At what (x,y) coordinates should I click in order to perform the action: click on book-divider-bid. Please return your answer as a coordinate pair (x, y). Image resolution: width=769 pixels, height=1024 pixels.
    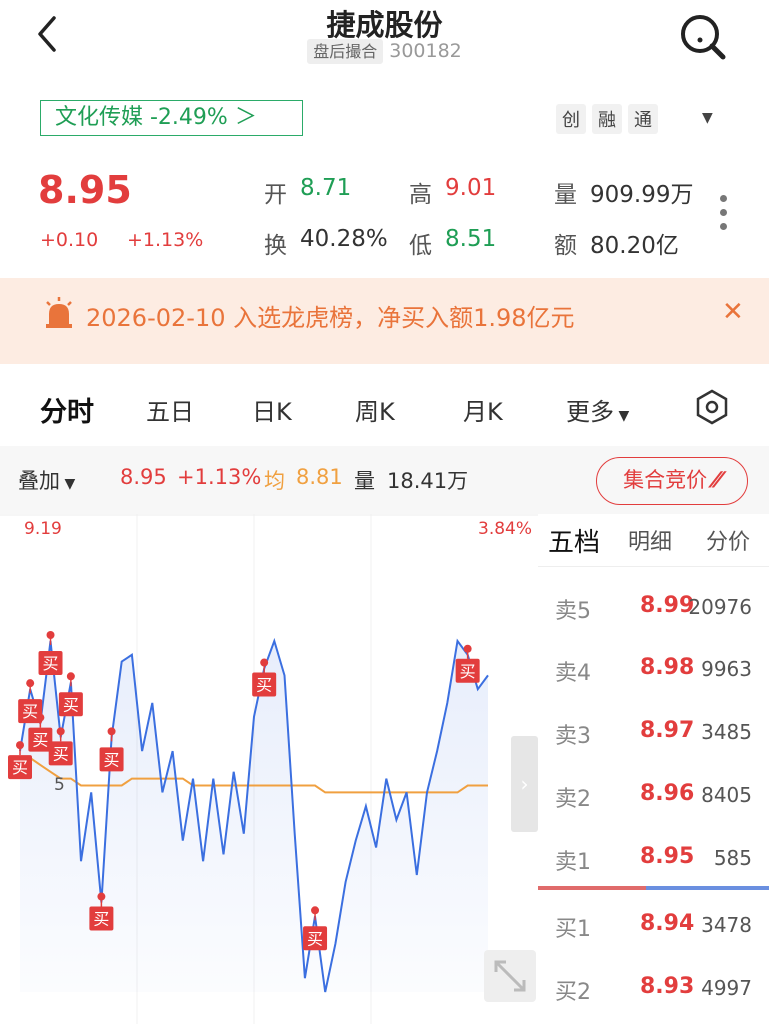
    Looking at the image, I should click on (707, 888).